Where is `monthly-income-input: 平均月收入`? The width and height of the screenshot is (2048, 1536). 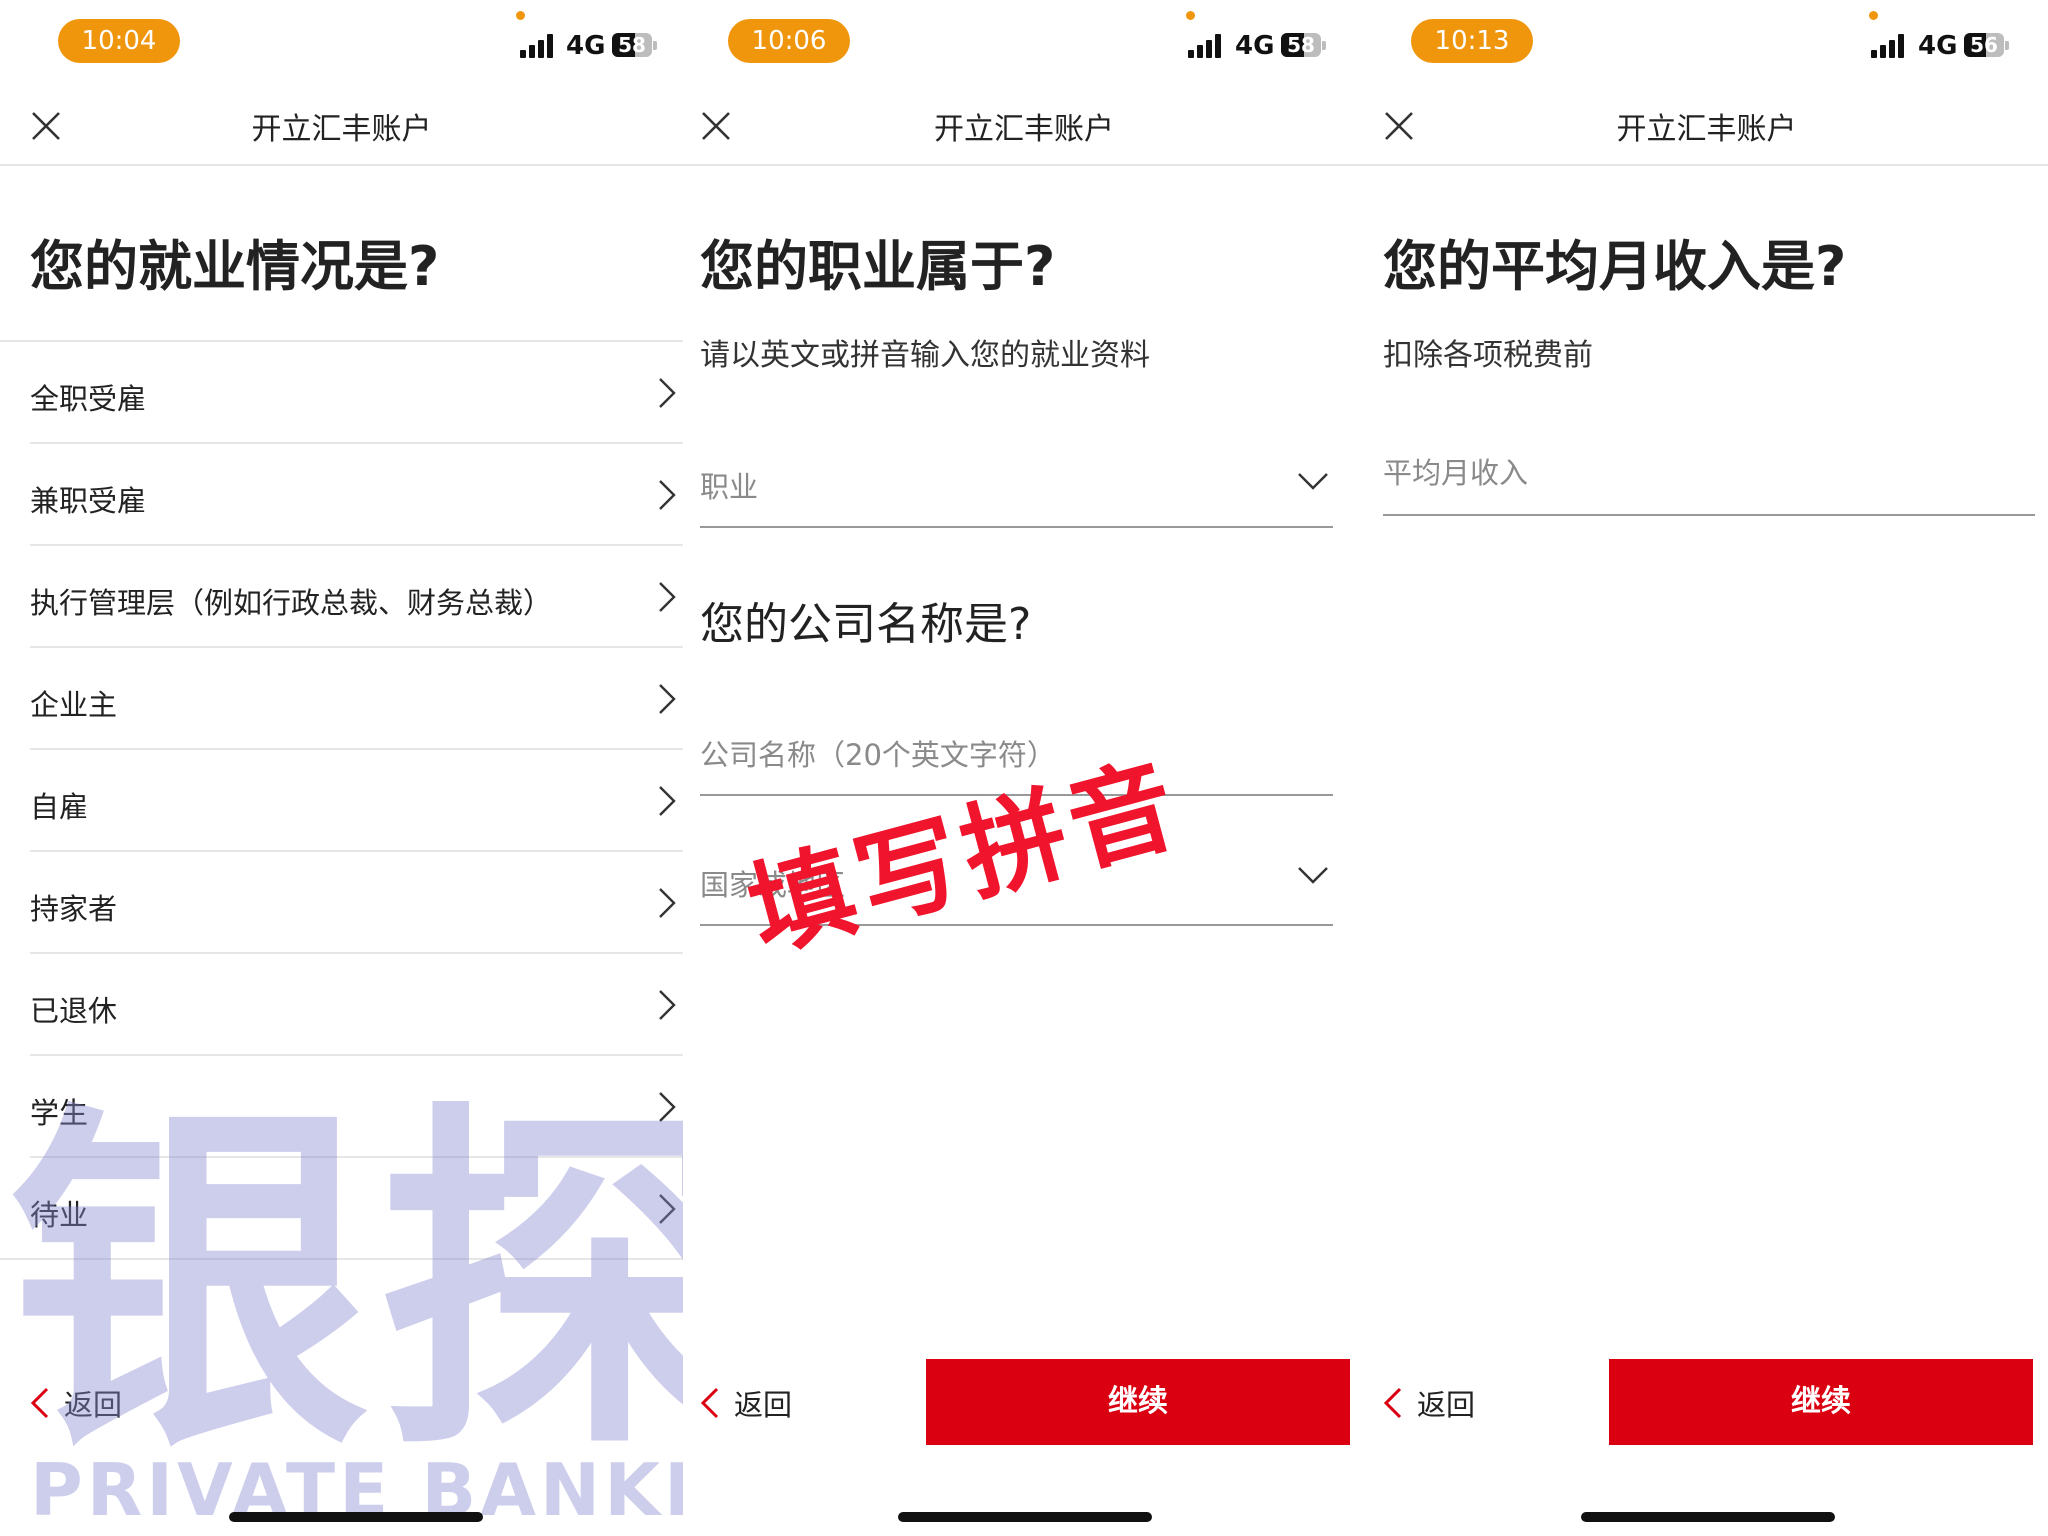
monthly-income-input: 平均月收入 is located at coordinates (1709, 473).